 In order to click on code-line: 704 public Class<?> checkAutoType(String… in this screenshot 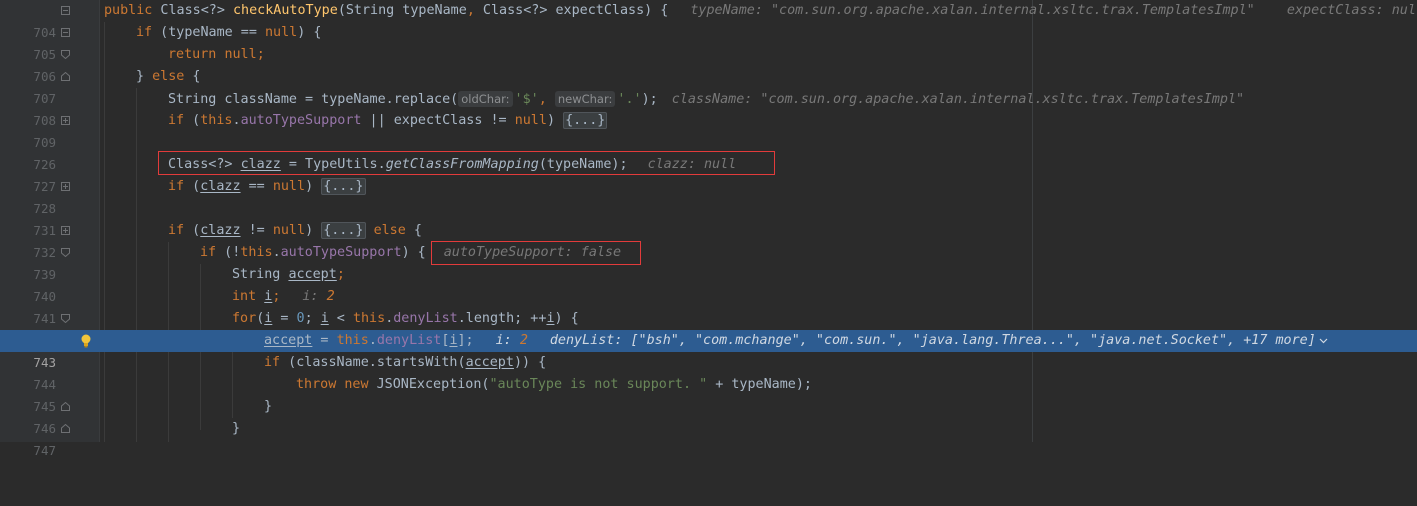, I will do `click(708, 20)`.